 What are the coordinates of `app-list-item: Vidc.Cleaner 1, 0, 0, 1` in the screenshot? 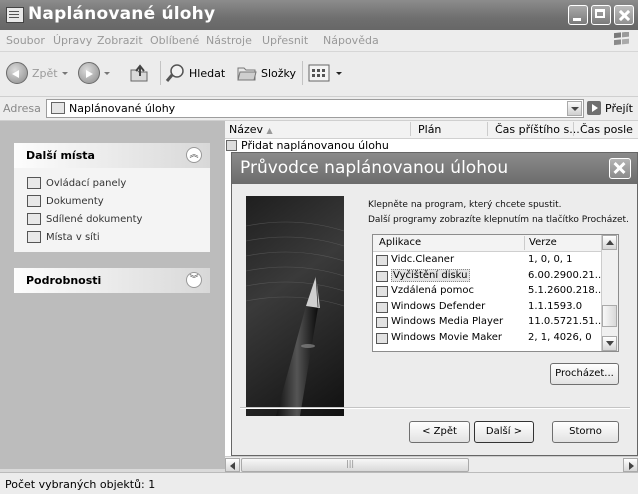 It's located at (488, 261).